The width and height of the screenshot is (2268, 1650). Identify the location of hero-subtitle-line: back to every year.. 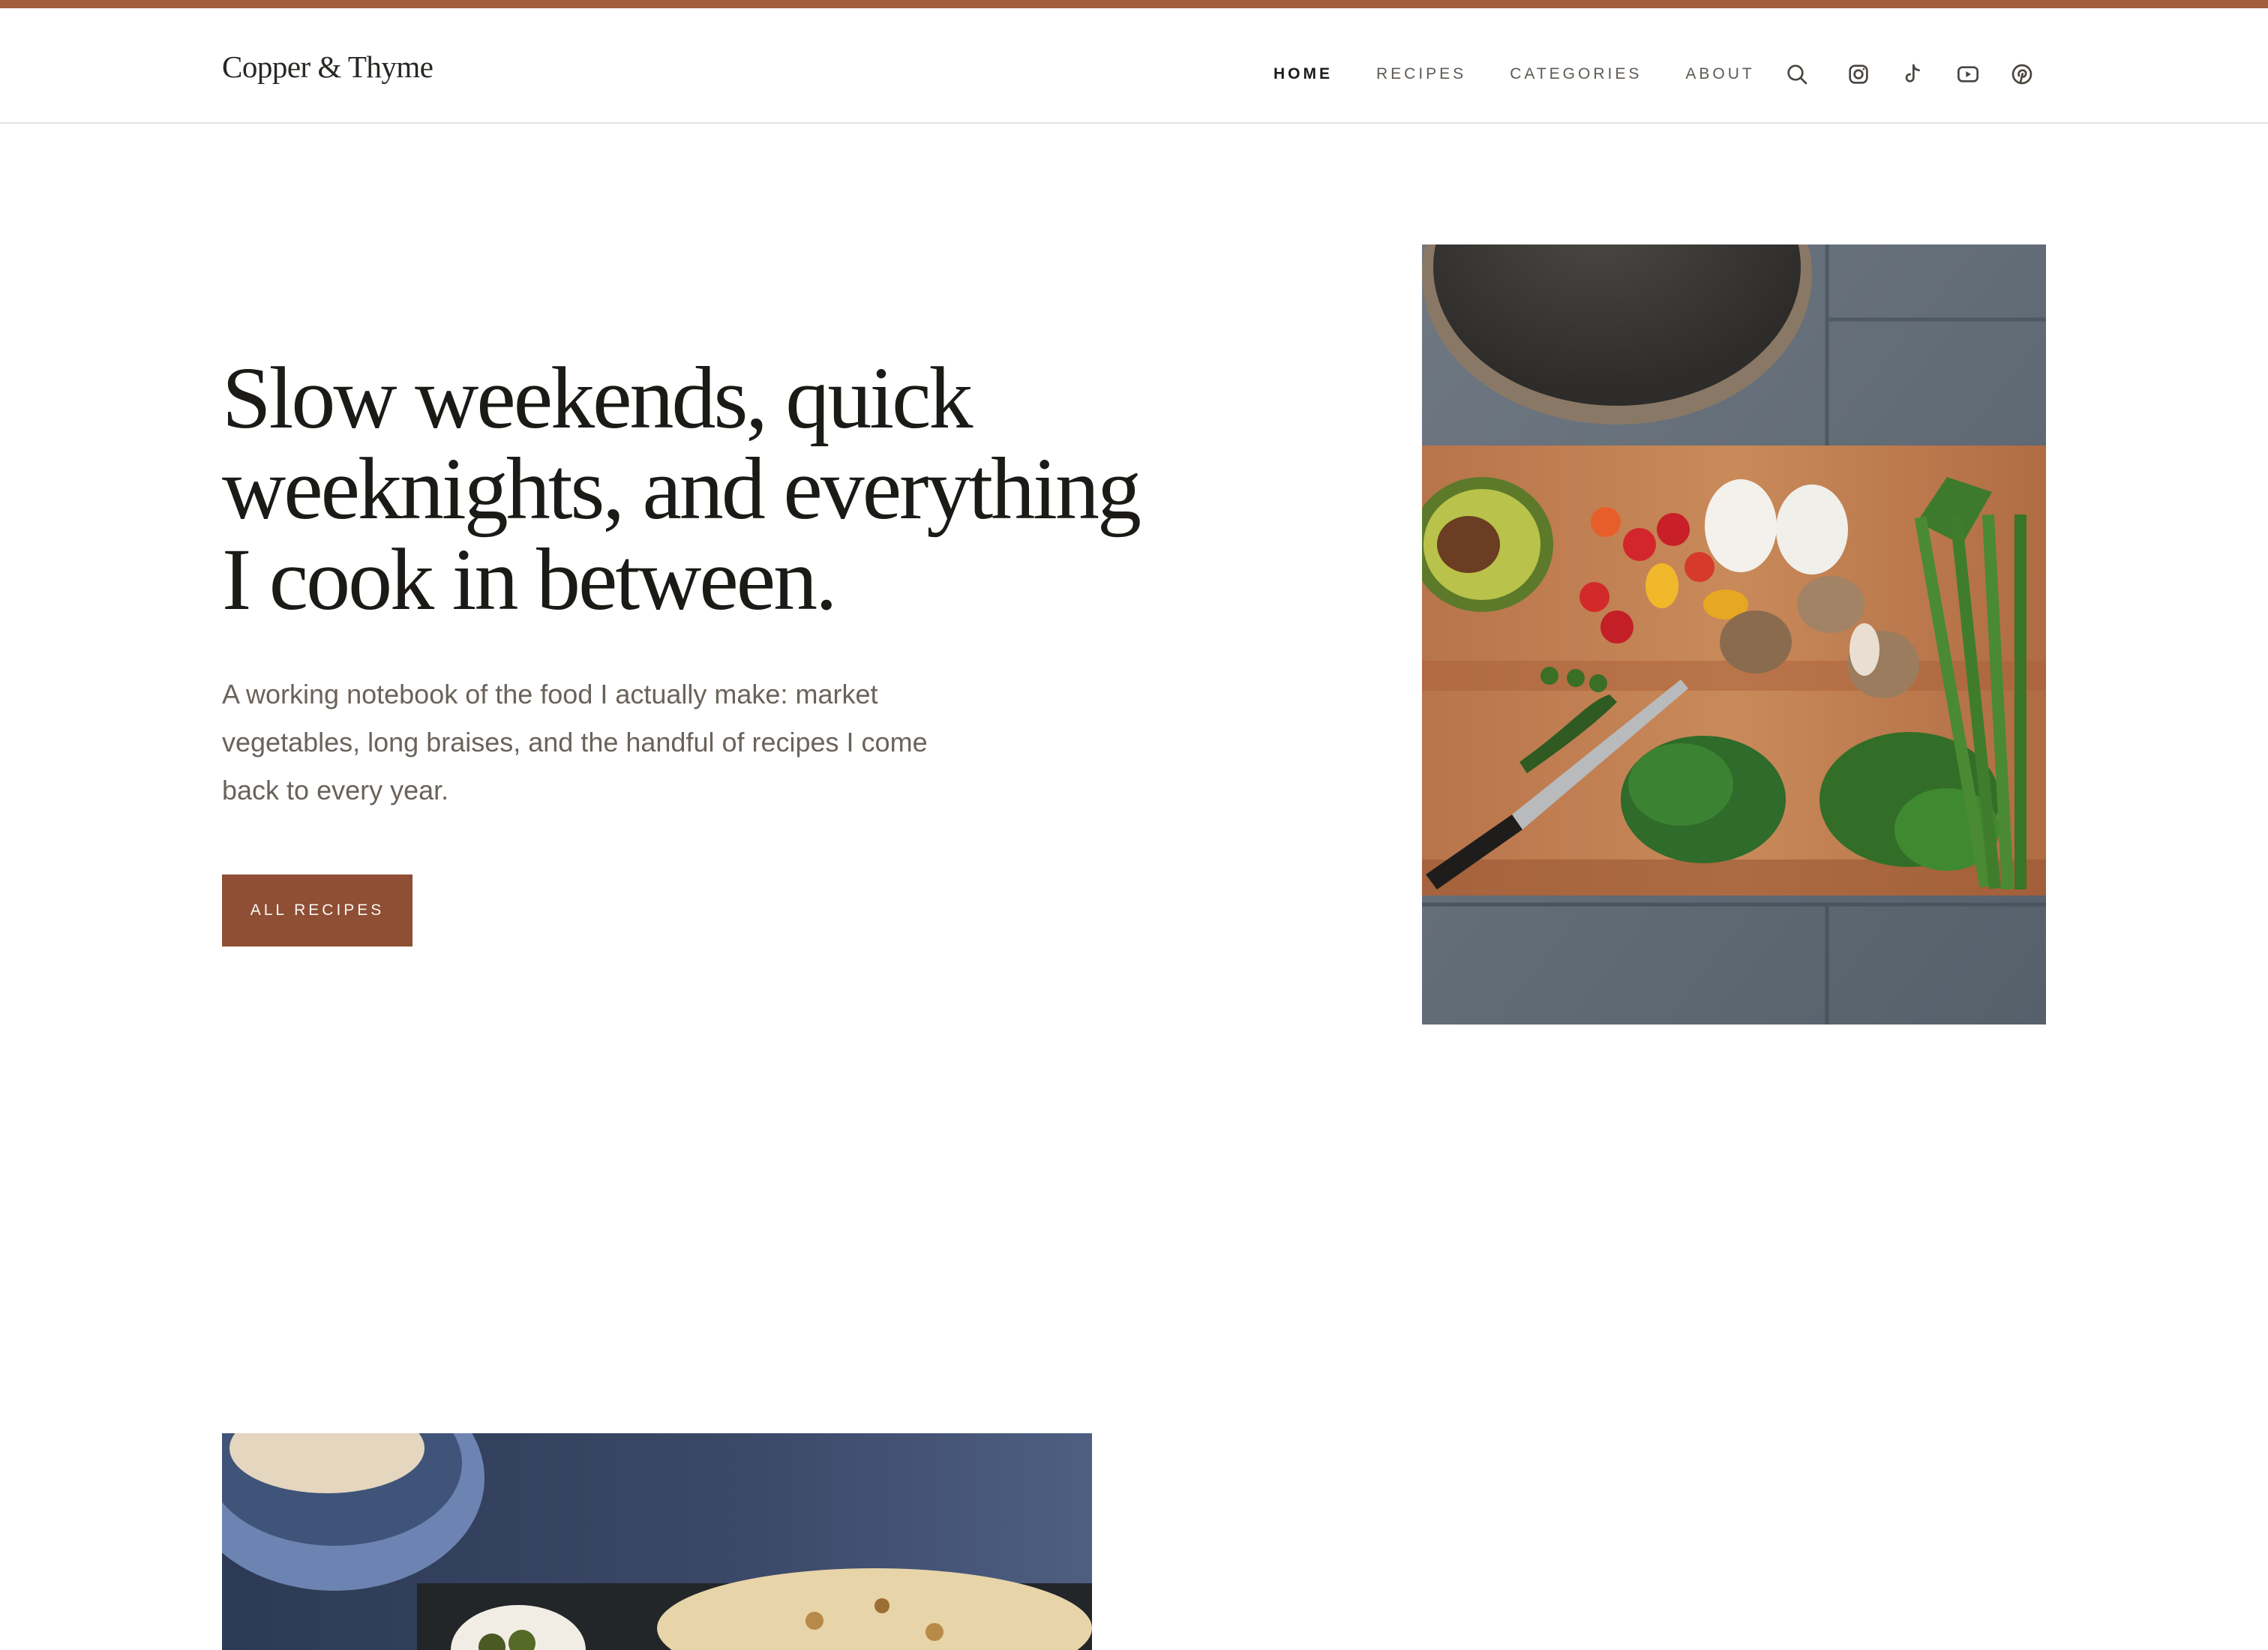
(335, 790).